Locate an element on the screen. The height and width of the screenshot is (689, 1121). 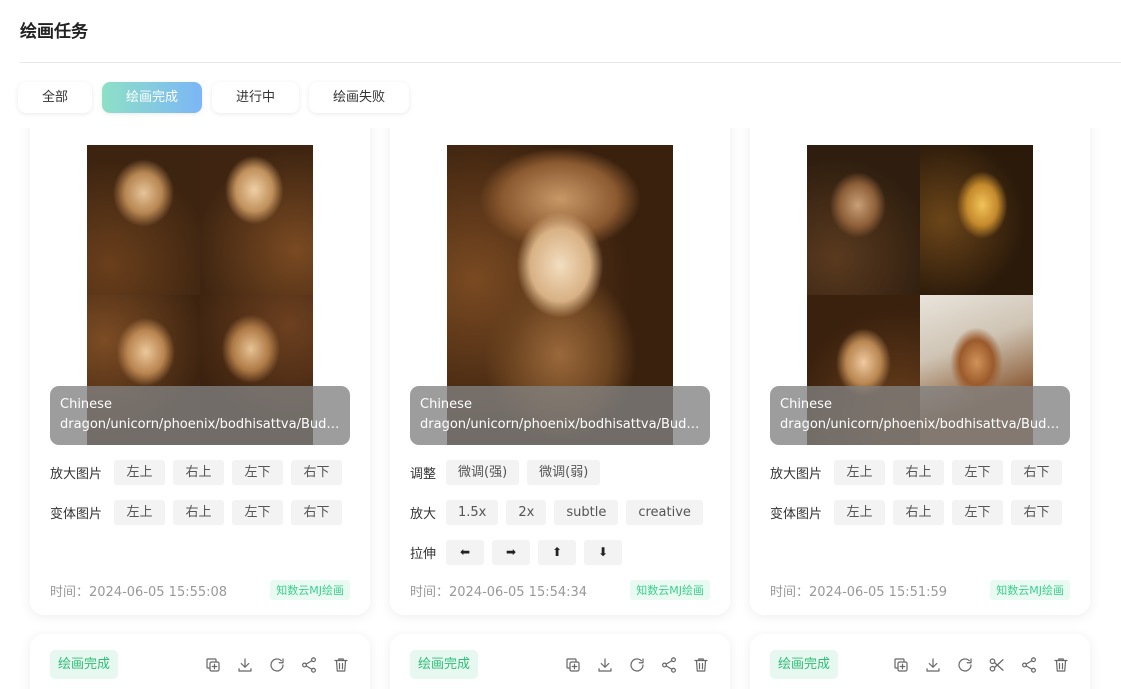
tab-in-progress: 进行中 is located at coordinates (256, 97).